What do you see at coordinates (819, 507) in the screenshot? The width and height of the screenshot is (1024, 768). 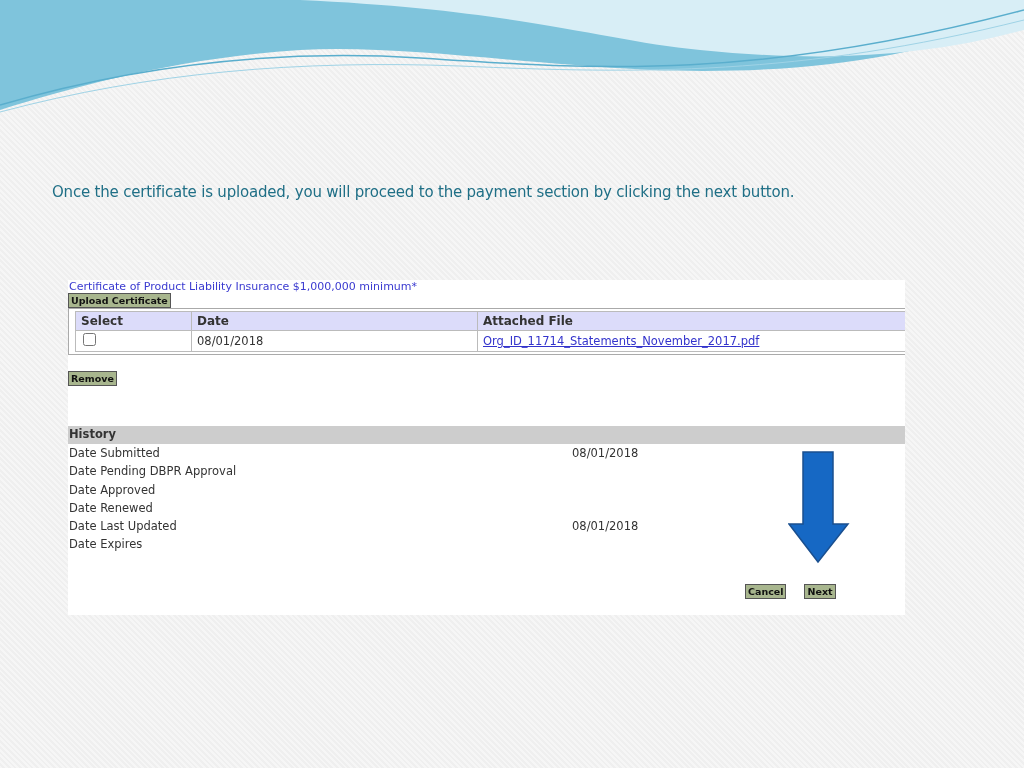 I see `down-arrow-icon` at bounding box center [819, 507].